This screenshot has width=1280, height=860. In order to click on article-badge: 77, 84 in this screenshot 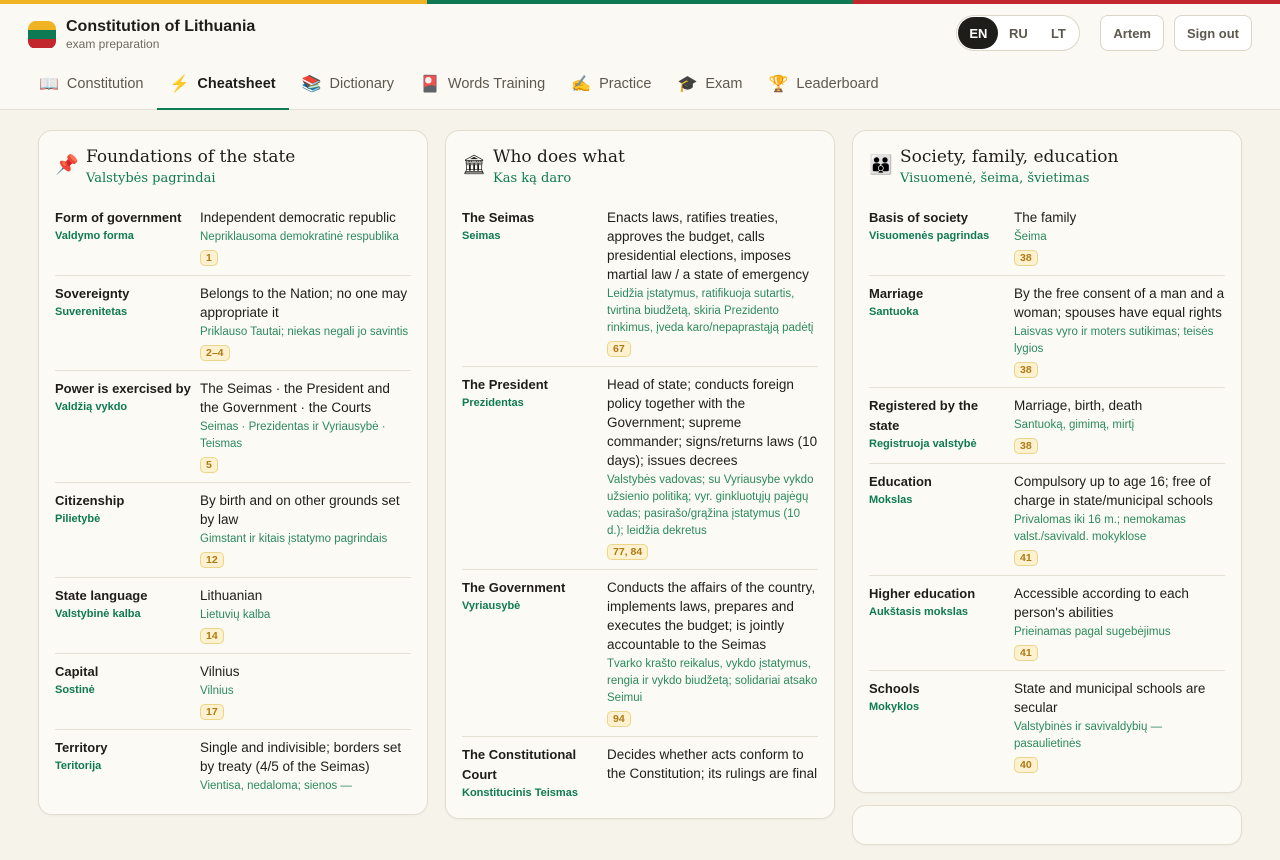, I will do `click(628, 552)`.